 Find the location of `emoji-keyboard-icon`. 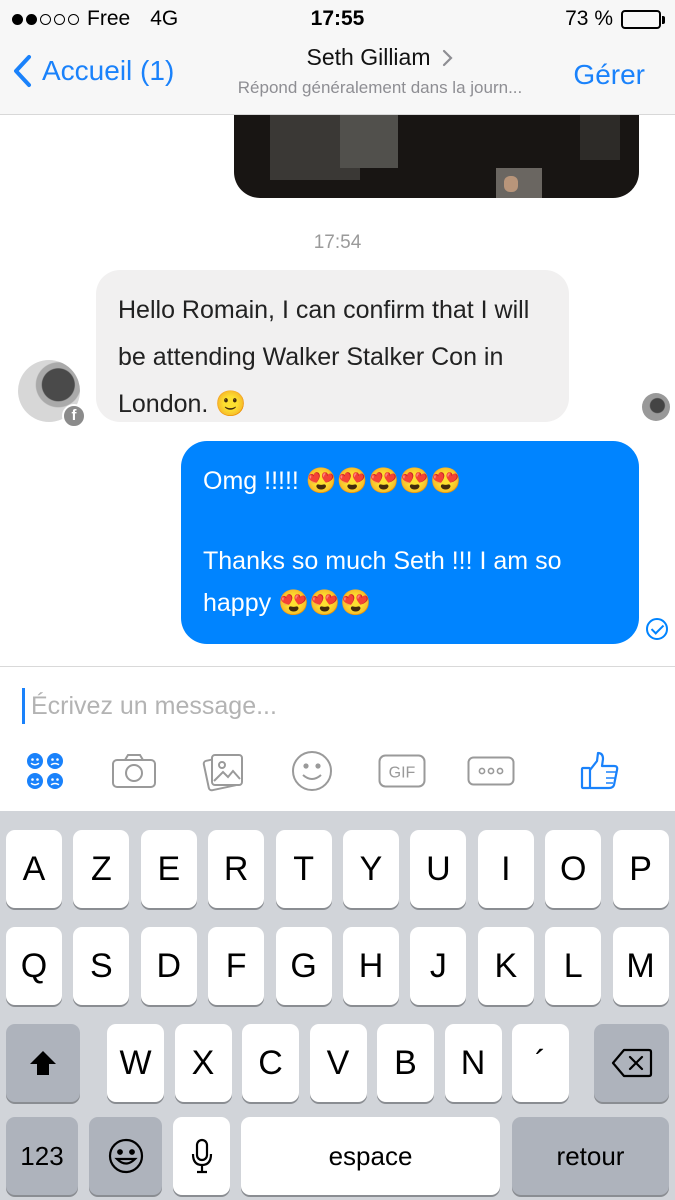

emoji-keyboard-icon is located at coordinates (125, 1156).